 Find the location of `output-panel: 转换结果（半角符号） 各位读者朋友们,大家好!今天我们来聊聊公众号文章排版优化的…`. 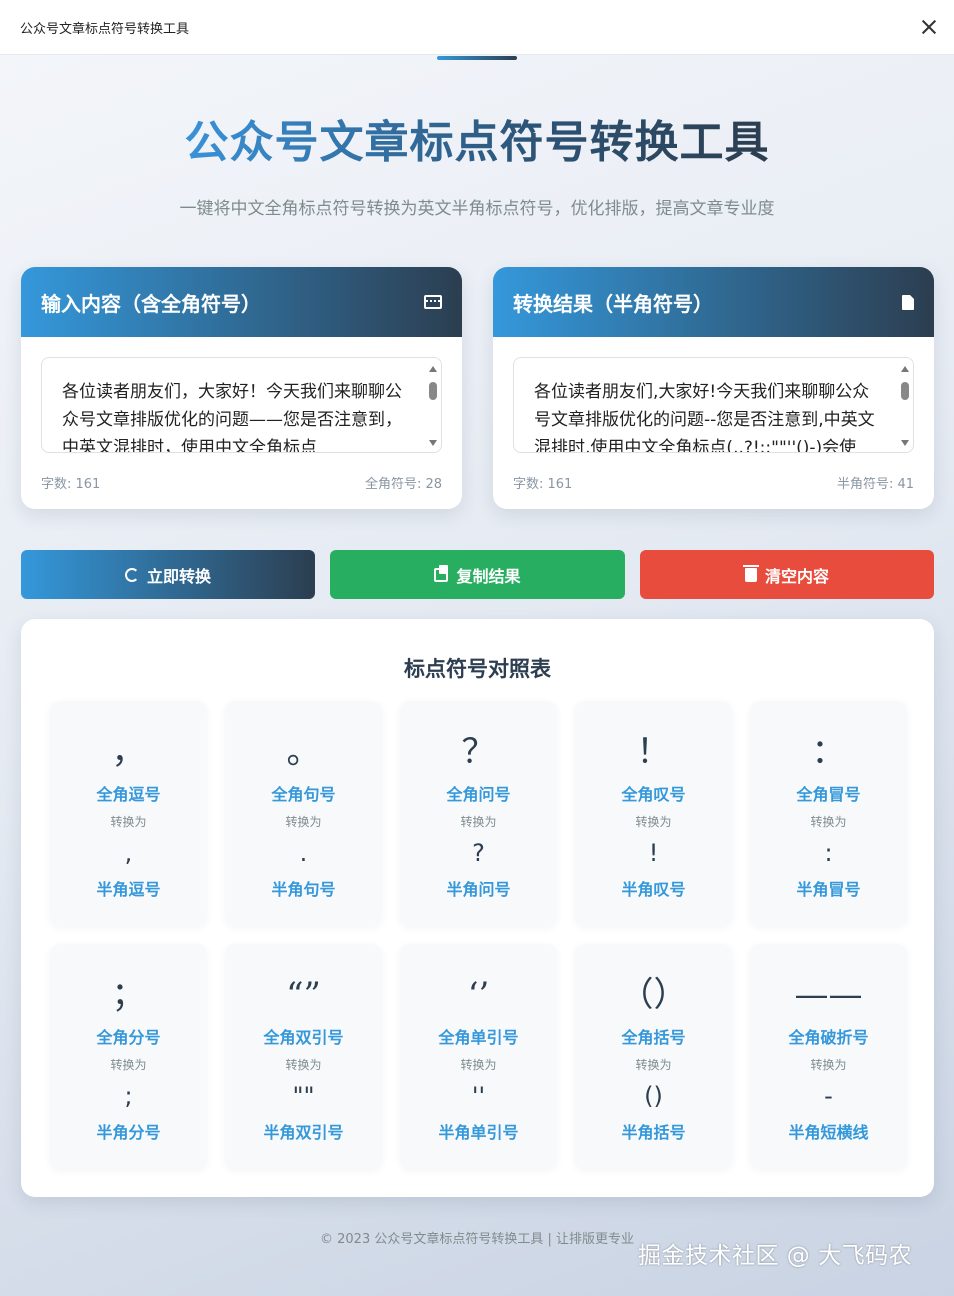

output-panel: 转换结果（半角符号） 各位读者朋友们,大家好!今天我们来聊聊公众号文章排版优化的… is located at coordinates (713, 388).